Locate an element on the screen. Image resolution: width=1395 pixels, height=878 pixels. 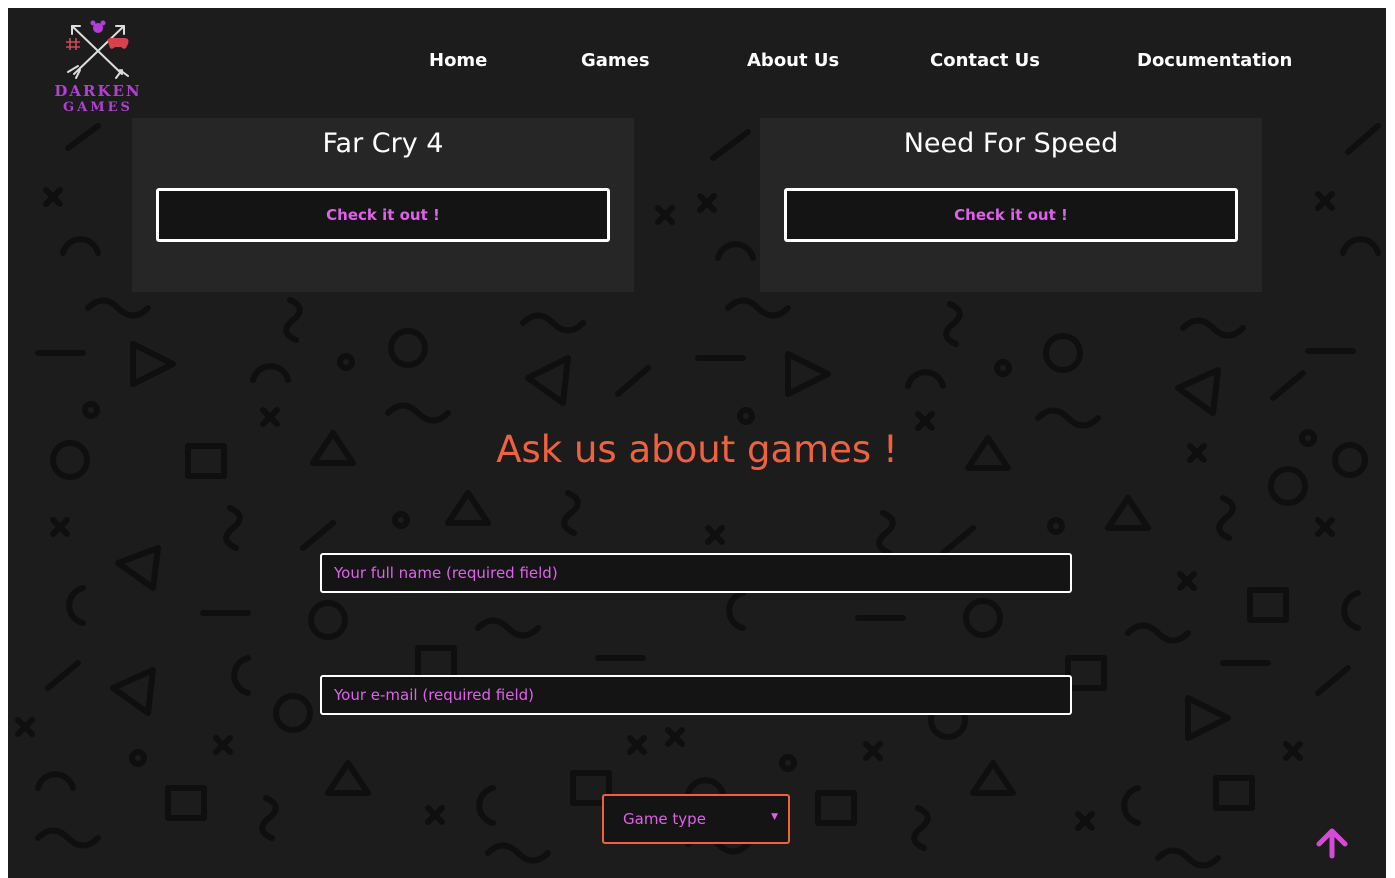
arrow-up-icon is located at coordinates (1332, 843).